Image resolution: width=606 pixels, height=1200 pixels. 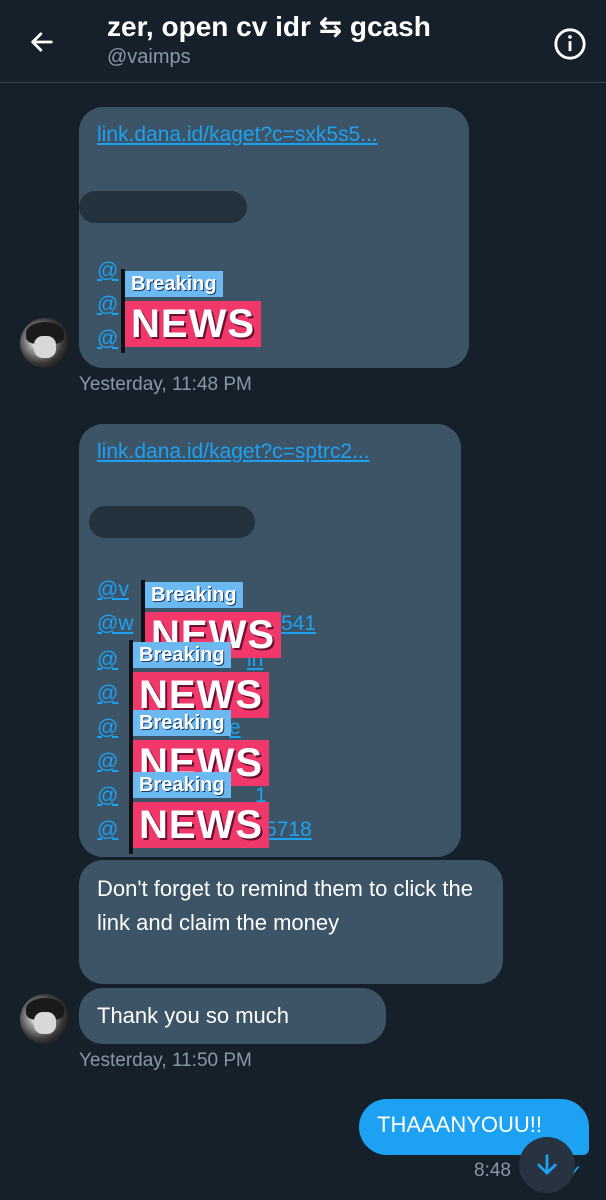 I want to click on arrow-down-icon, so click(x=547, y=1164).